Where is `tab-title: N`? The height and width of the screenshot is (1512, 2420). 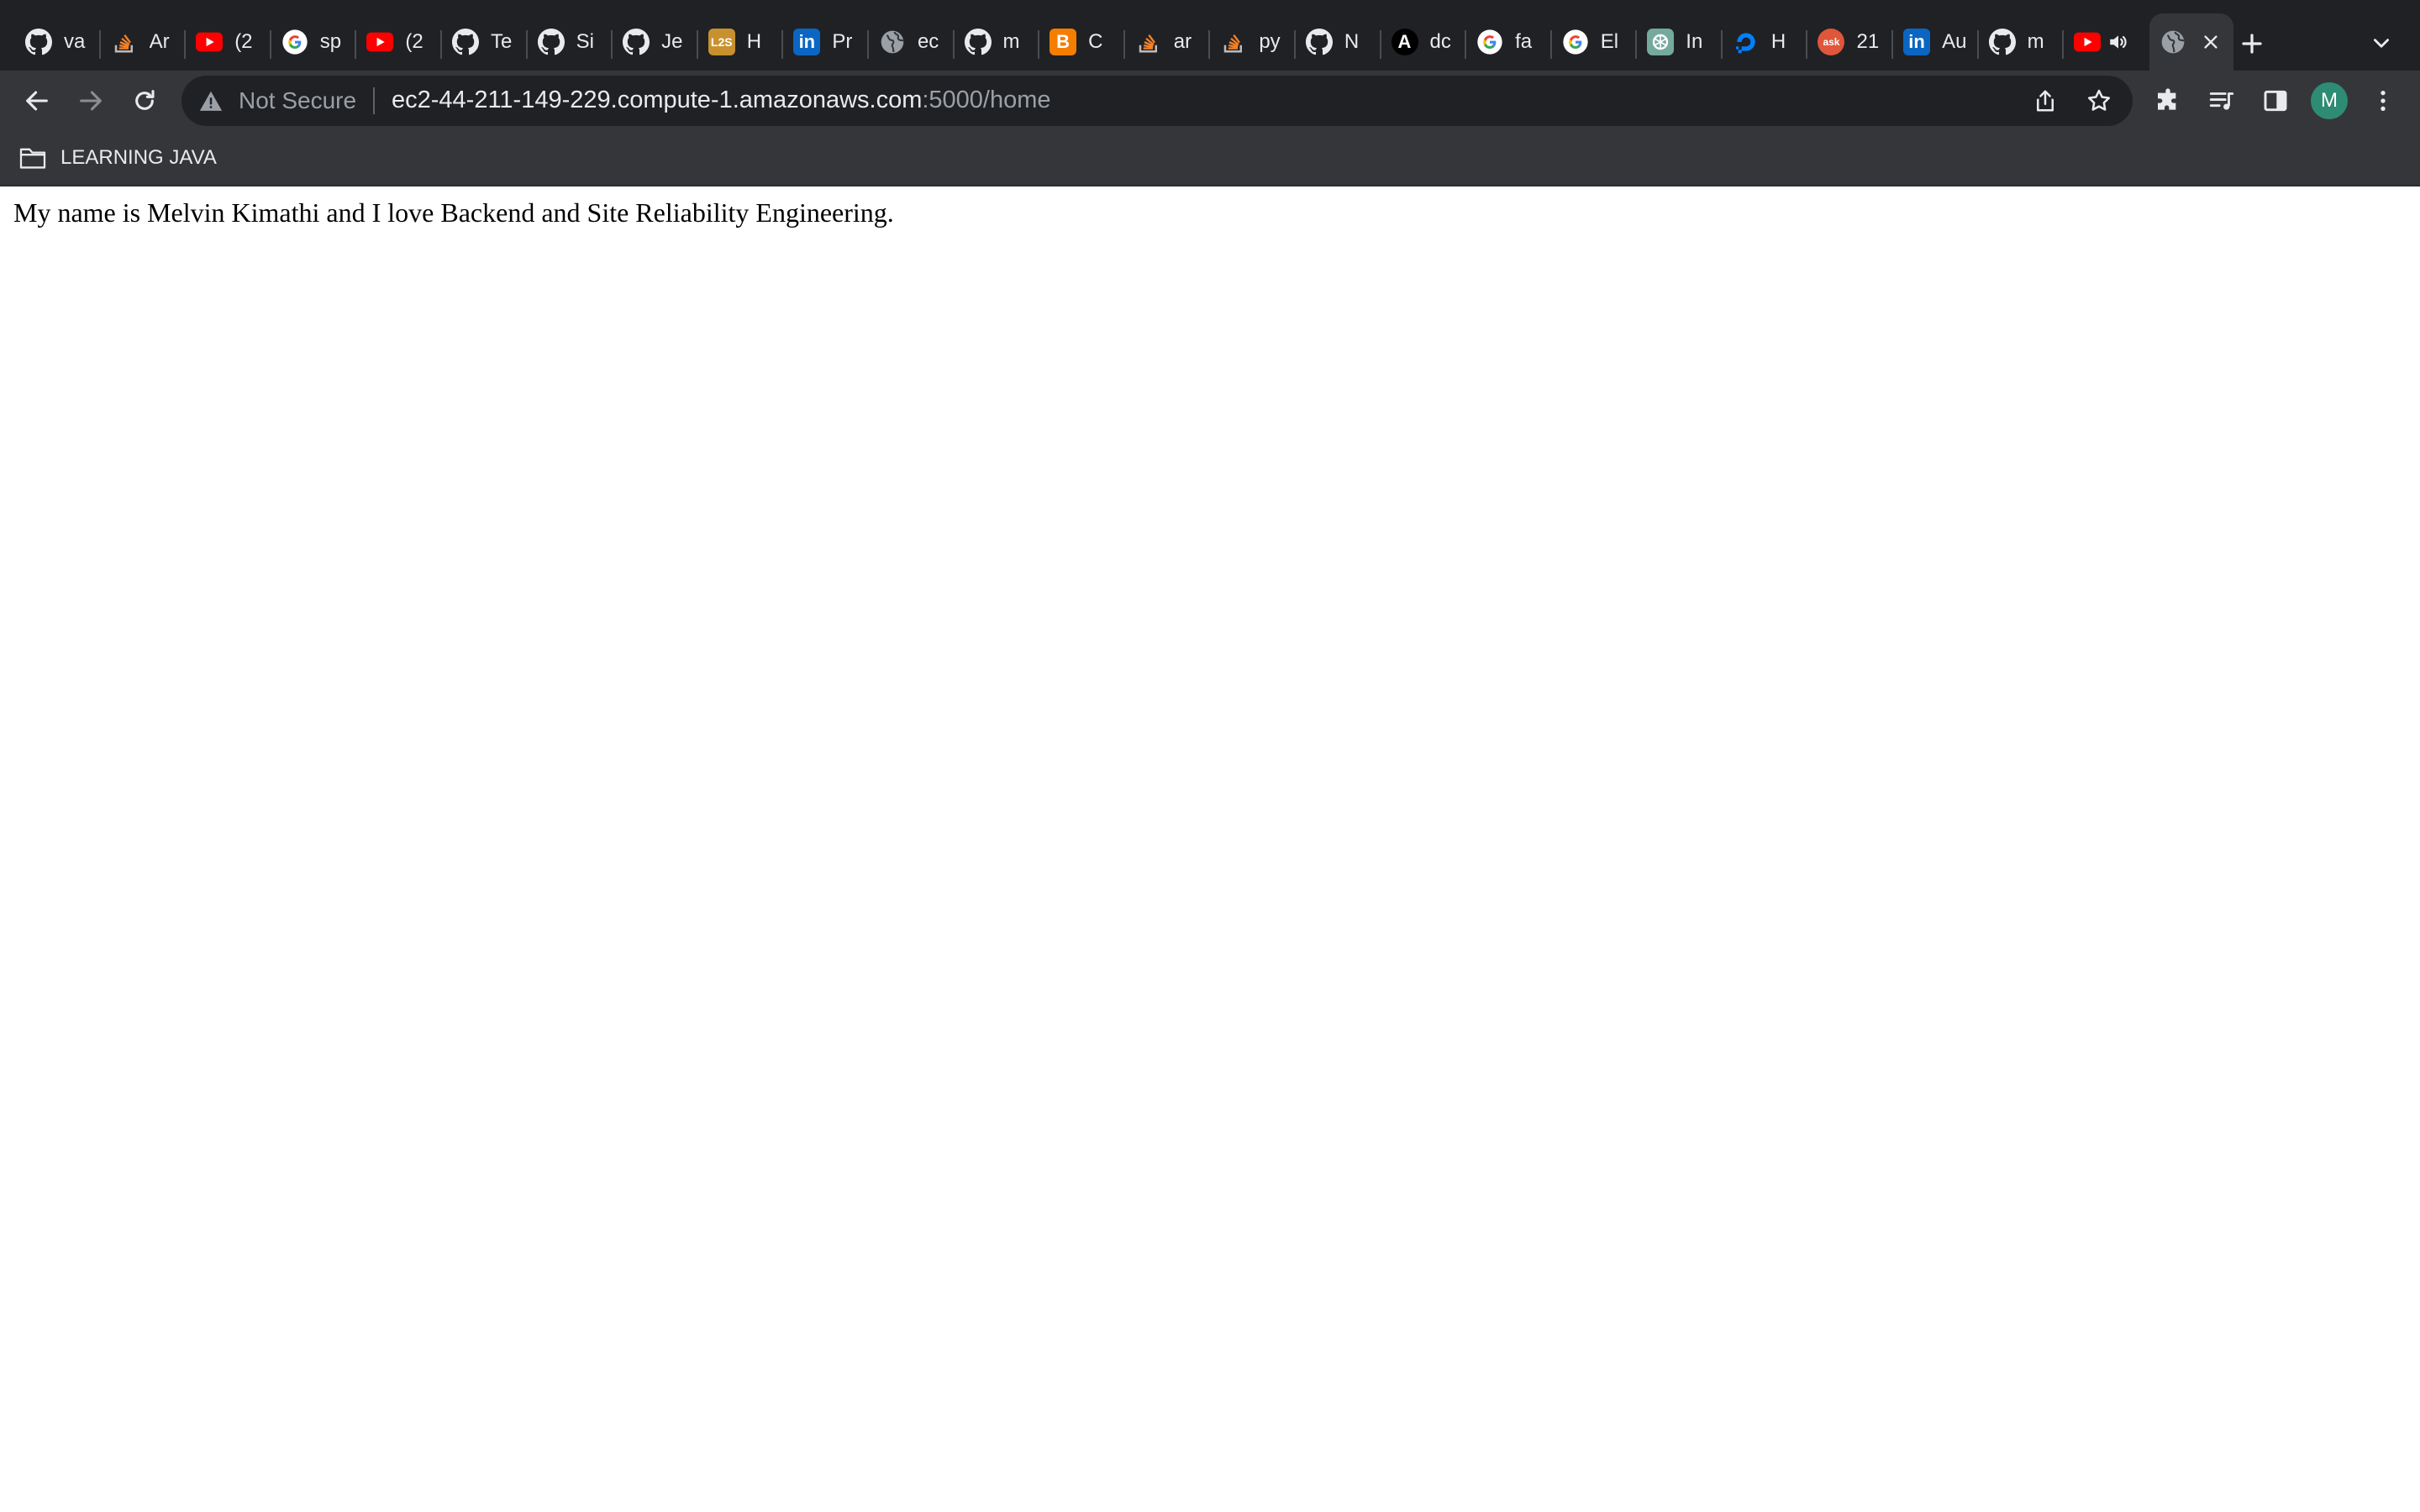 tab-title: N is located at coordinates (1352, 41).